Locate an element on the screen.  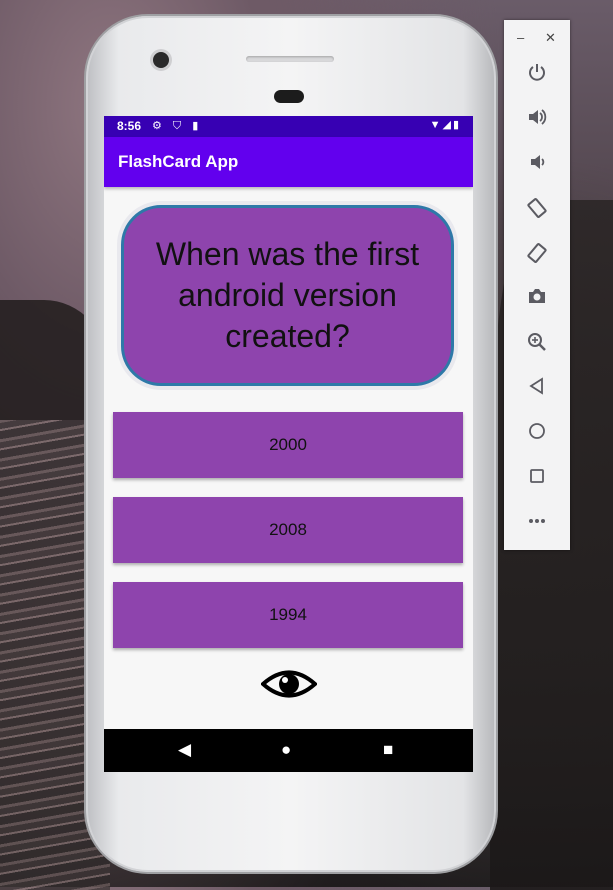
volume-up-icon is located at coordinates (537, 120).